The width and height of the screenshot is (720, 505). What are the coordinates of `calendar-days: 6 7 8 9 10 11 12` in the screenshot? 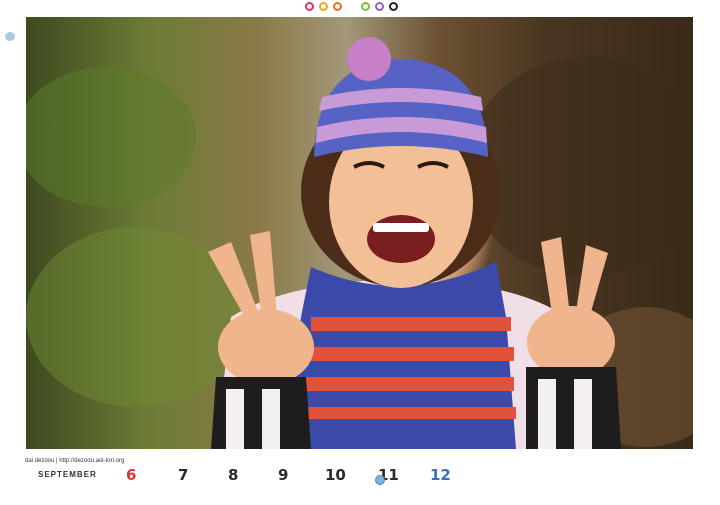 It's located at (360, 476).